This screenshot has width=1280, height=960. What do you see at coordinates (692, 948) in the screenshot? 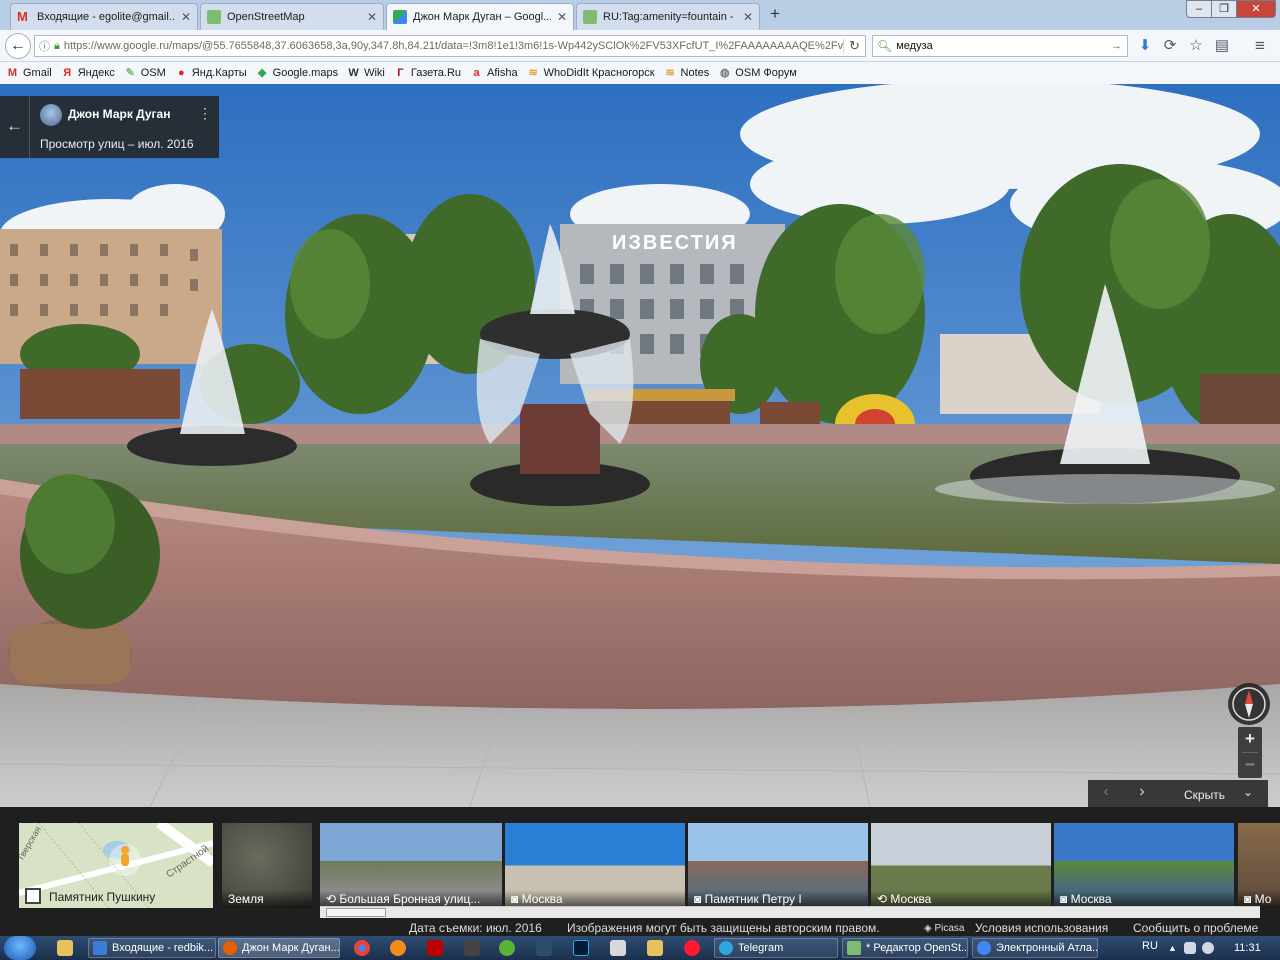
I see `opera-icon` at bounding box center [692, 948].